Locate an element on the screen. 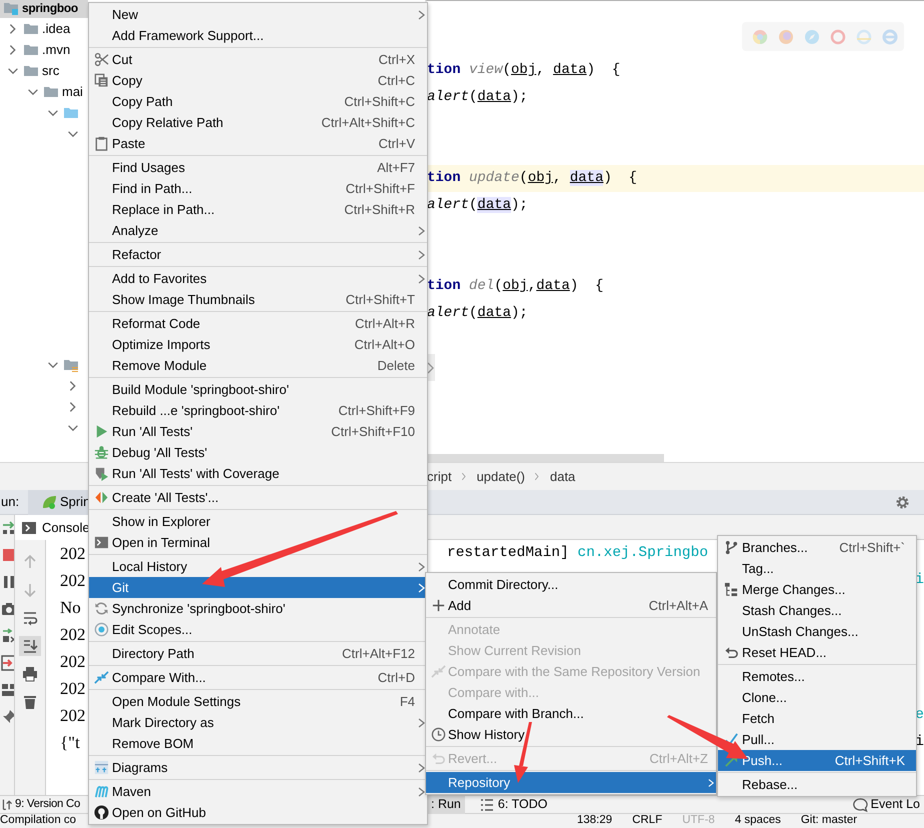 This screenshot has width=924, height=828. menu-item: Optimize Imports Ctrl+Alt+O is located at coordinates (258, 344).